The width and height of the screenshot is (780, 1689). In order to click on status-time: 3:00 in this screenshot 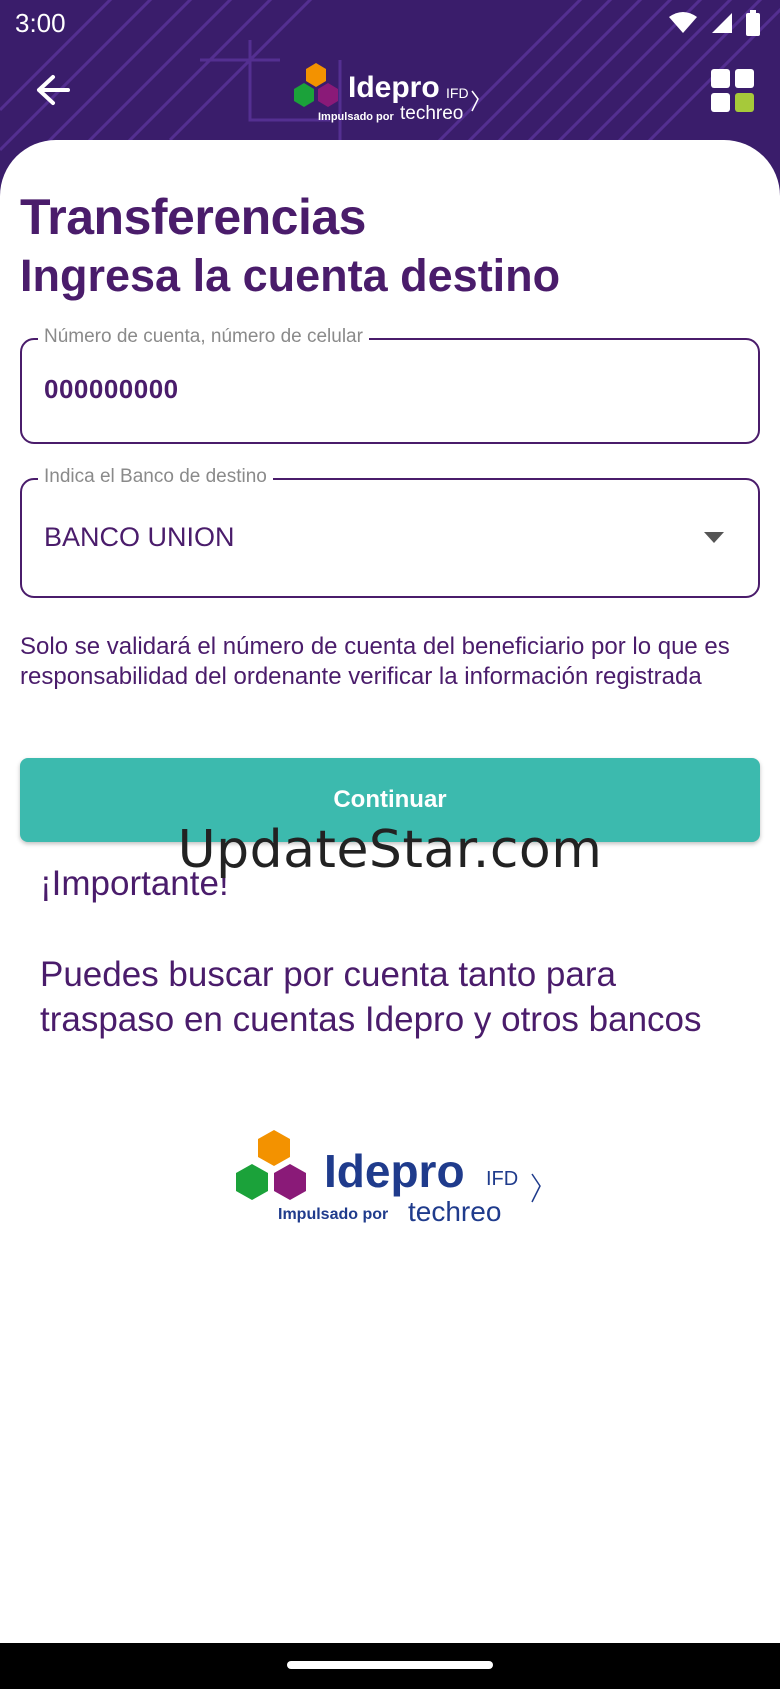, I will do `click(40, 23)`.